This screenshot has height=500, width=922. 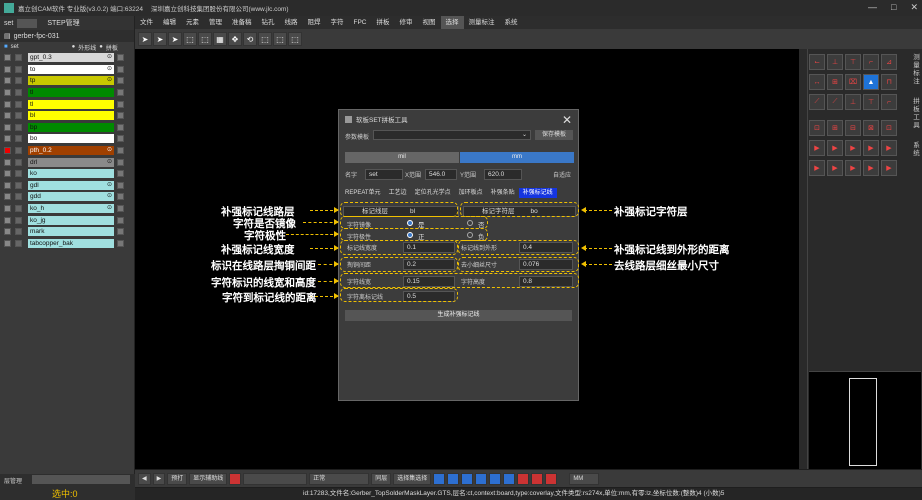 I want to click on layer-row: bl, so click(x=67, y=116).